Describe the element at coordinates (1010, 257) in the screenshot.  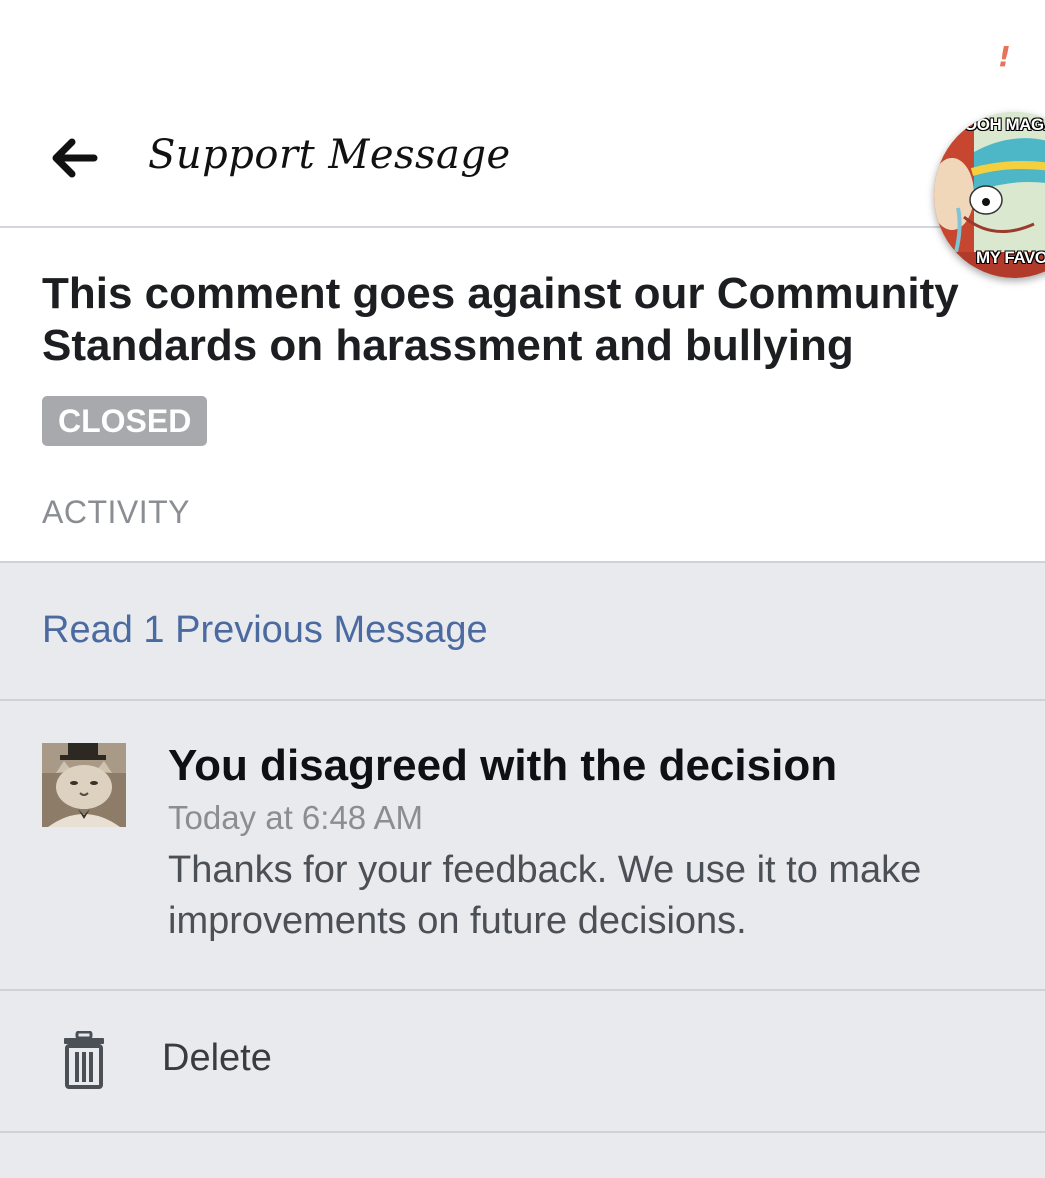
I see `chat-head-caption-bottom: MY FAVOI` at that location.